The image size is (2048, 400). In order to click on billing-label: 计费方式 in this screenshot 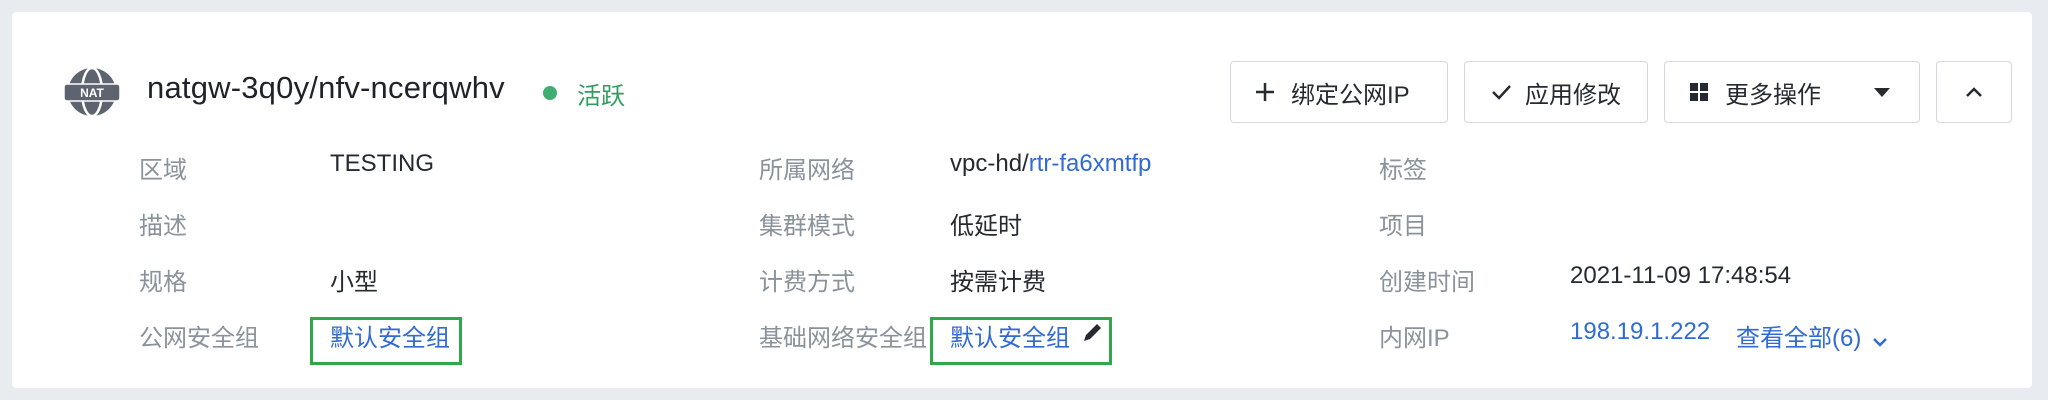, I will do `click(807, 282)`.